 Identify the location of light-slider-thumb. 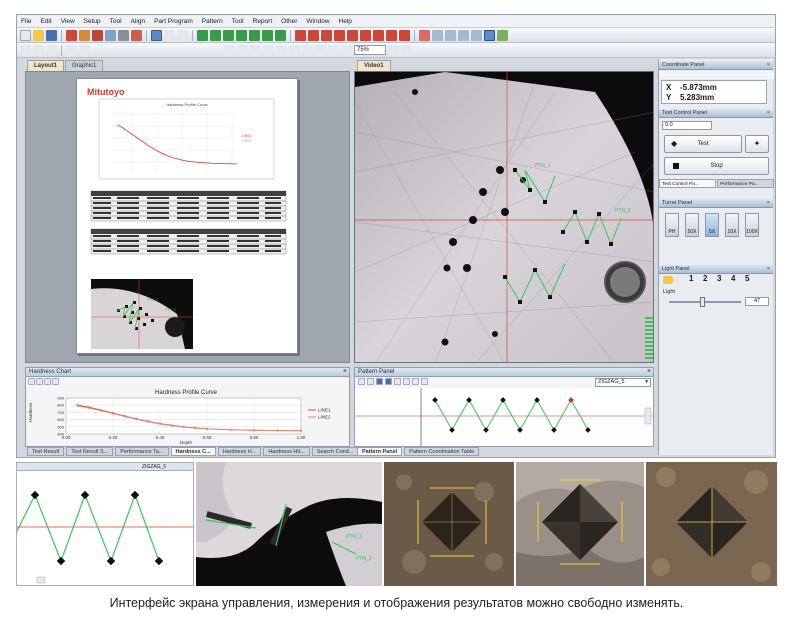
(703, 302).